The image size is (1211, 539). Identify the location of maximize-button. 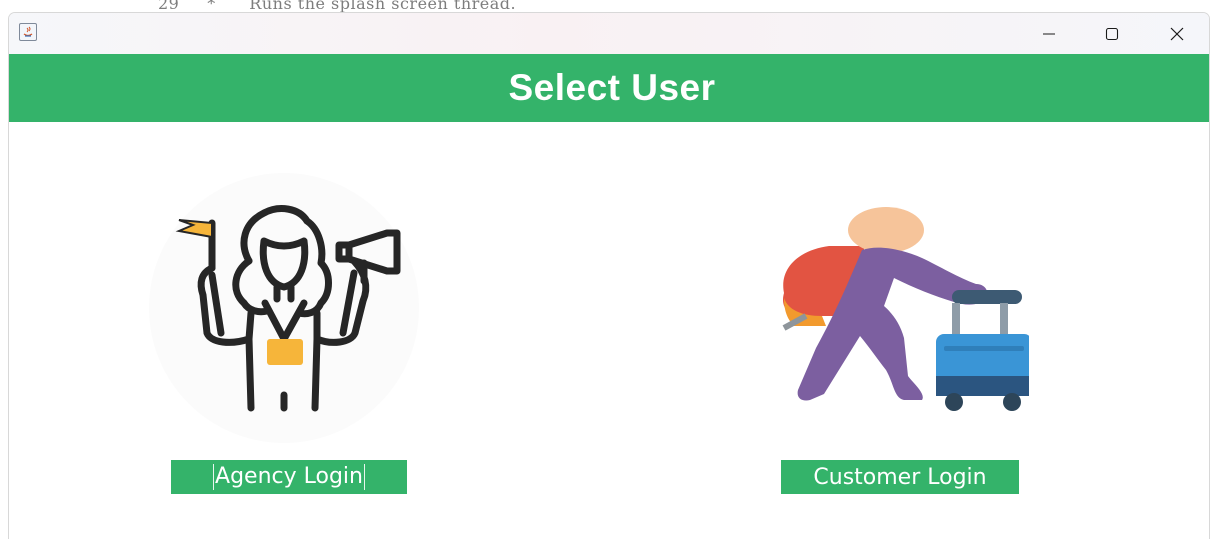
(1112, 33).